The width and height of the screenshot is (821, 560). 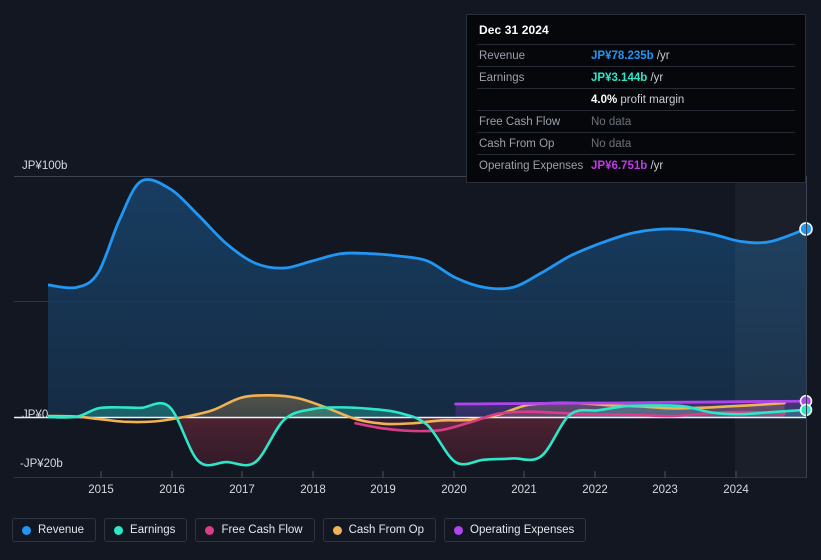 What do you see at coordinates (41, 464) in the screenshot?
I see `y-axis-label-bottom: -JP¥20b` at bounding box center [41, 464].